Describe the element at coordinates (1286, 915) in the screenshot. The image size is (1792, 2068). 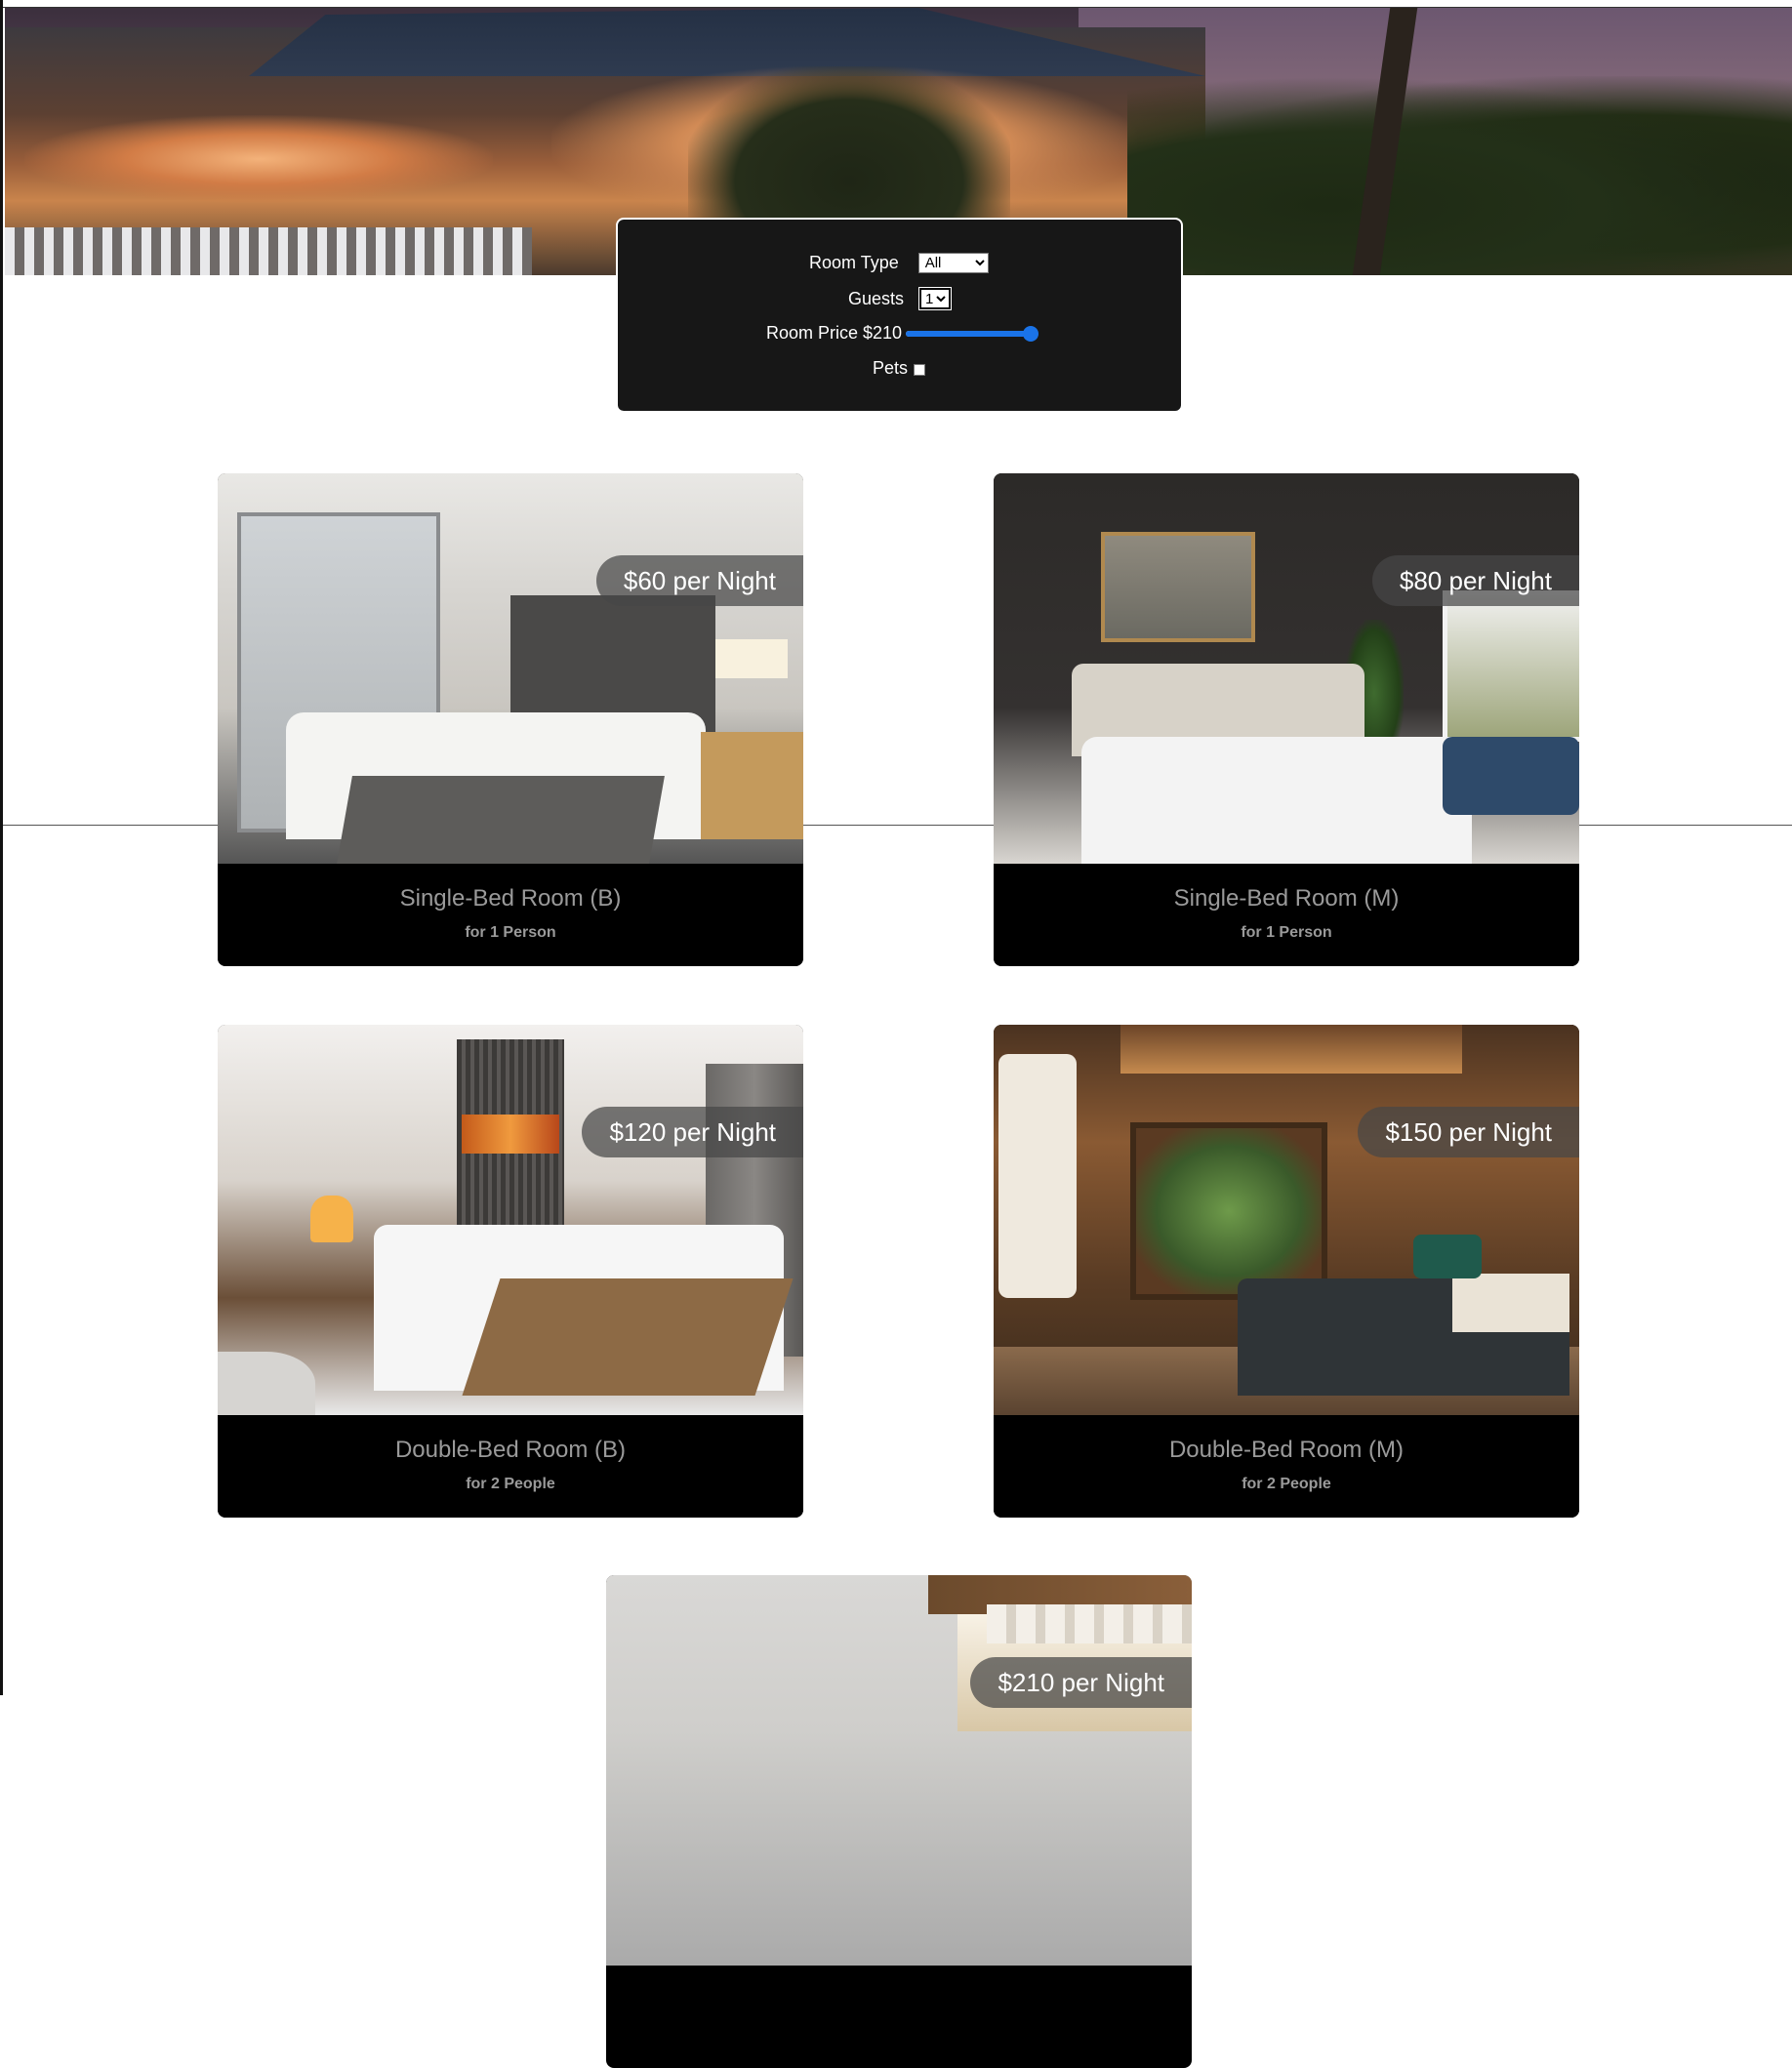
I see `room-info: Single-Bed Room (M) for 1 Person` at that location.